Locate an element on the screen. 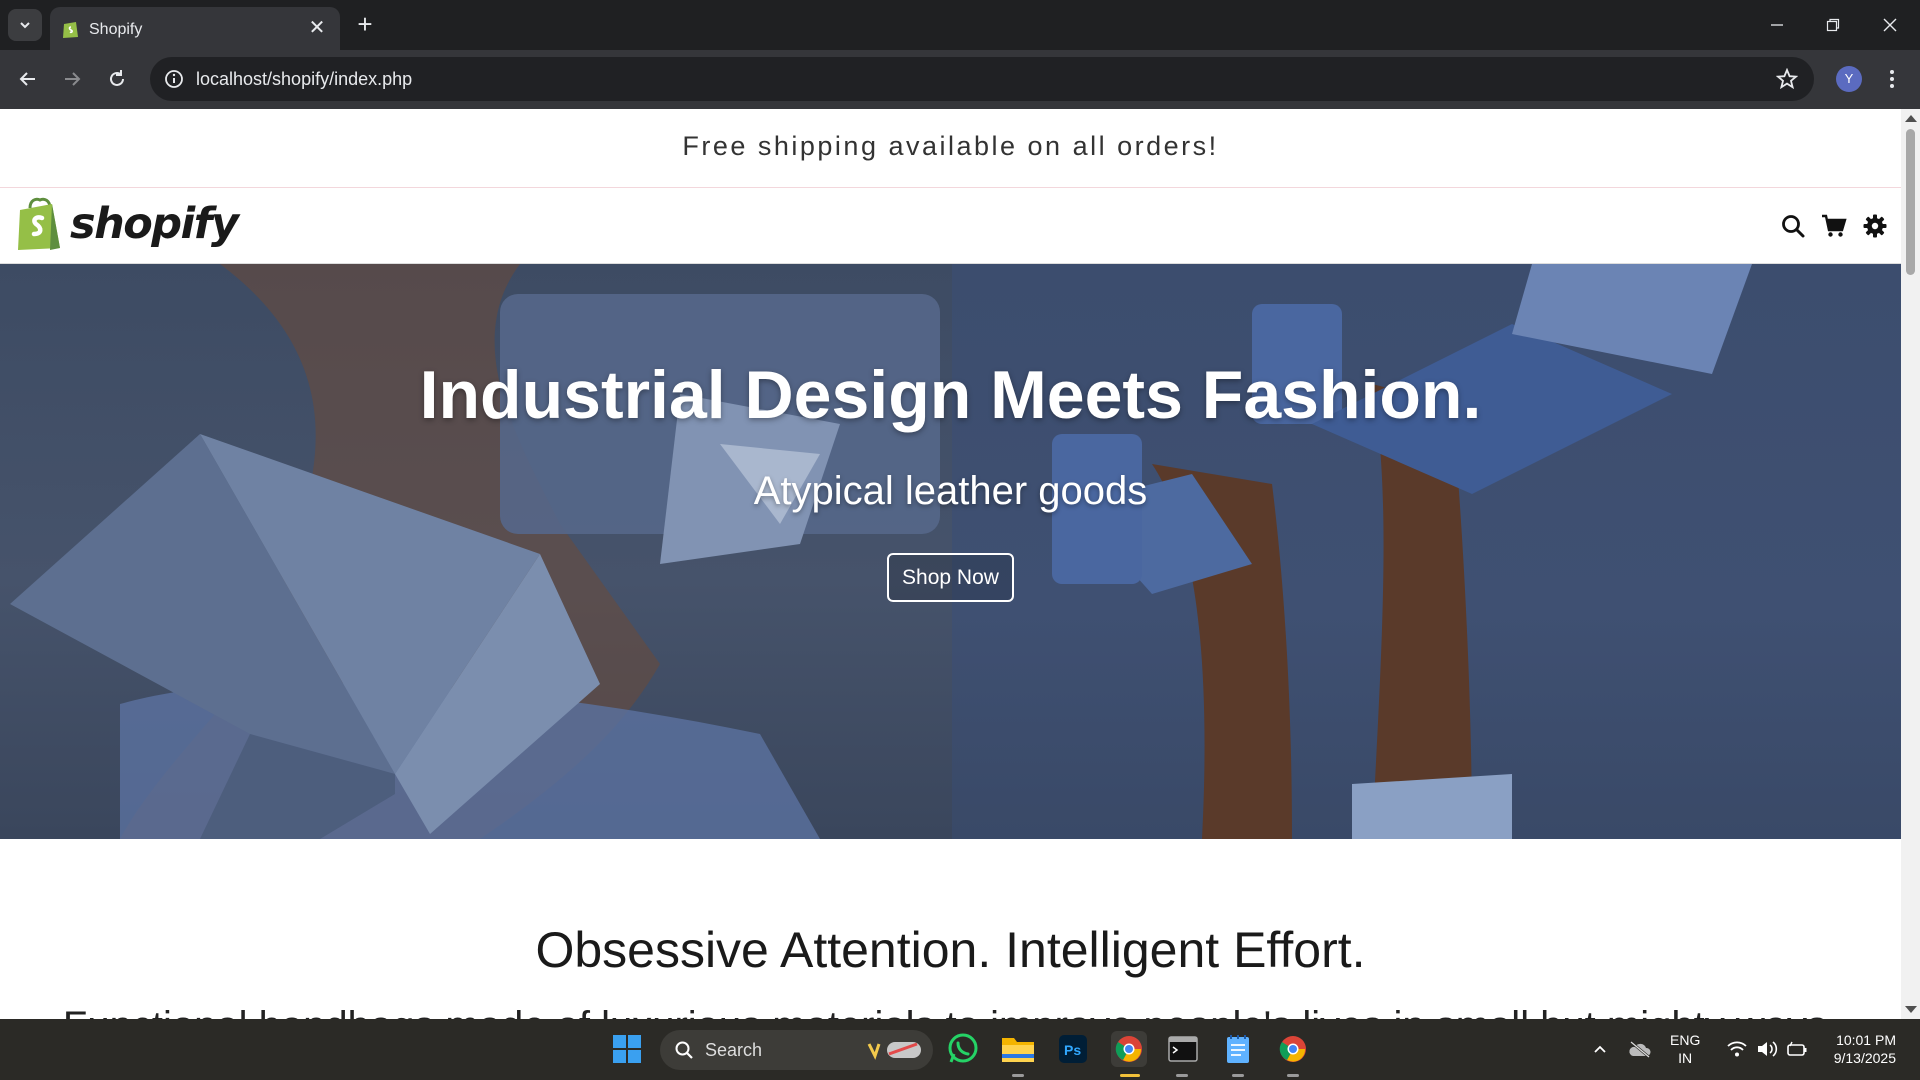  address-bar: localhost/shopify/index.php is located at coordinates (982, 79).